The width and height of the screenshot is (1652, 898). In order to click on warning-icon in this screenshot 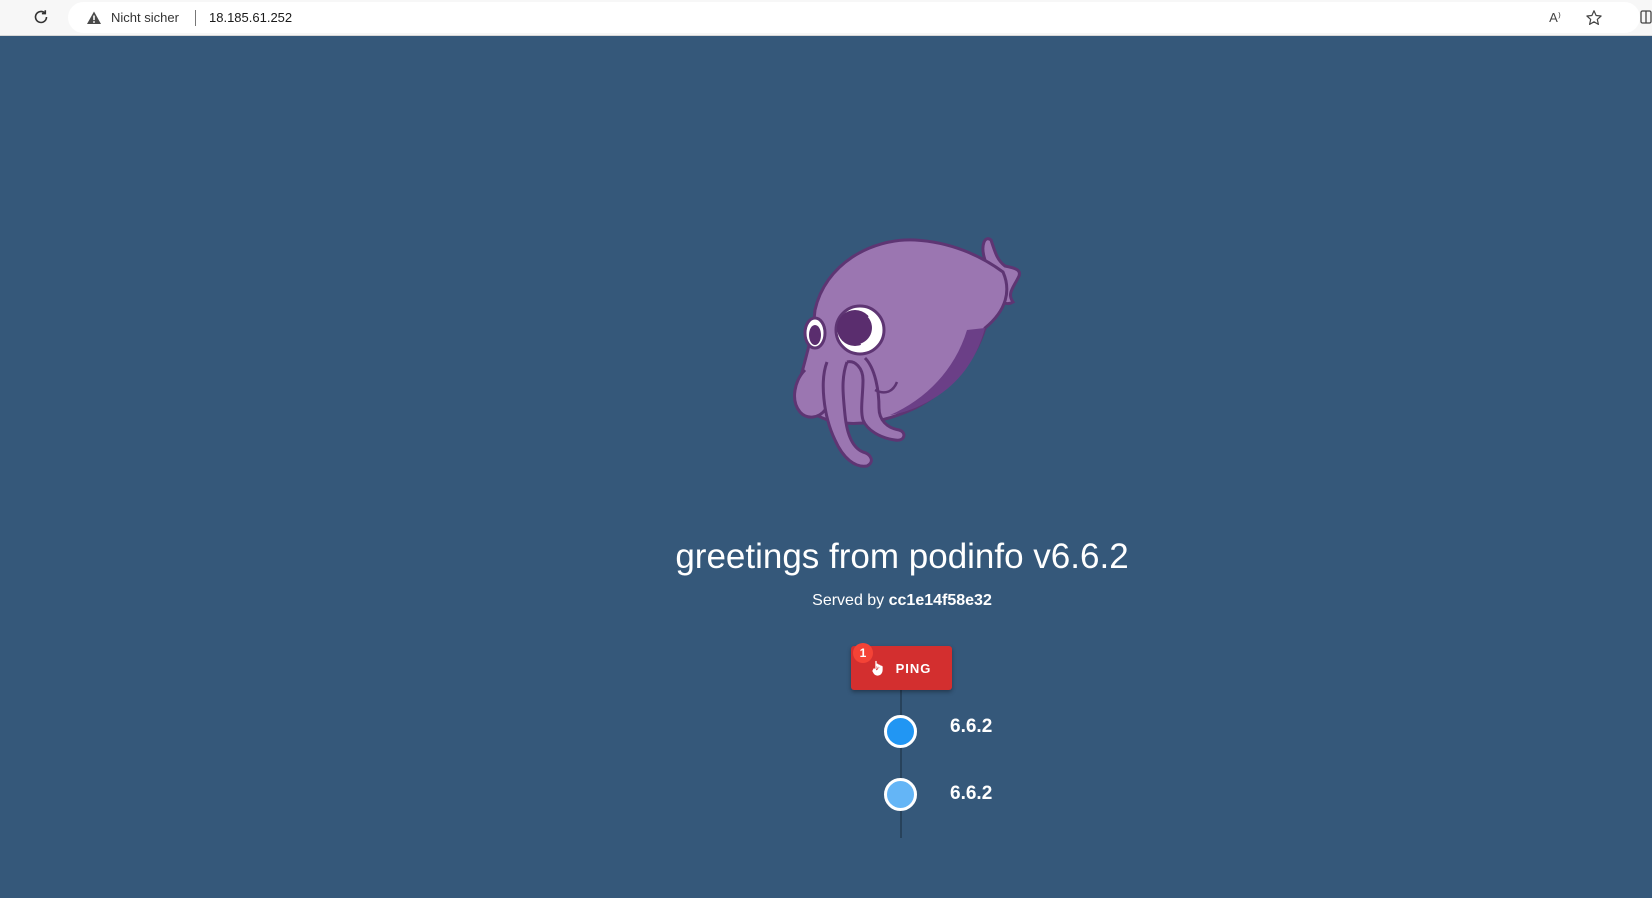, I will do `click(94, 18)`.